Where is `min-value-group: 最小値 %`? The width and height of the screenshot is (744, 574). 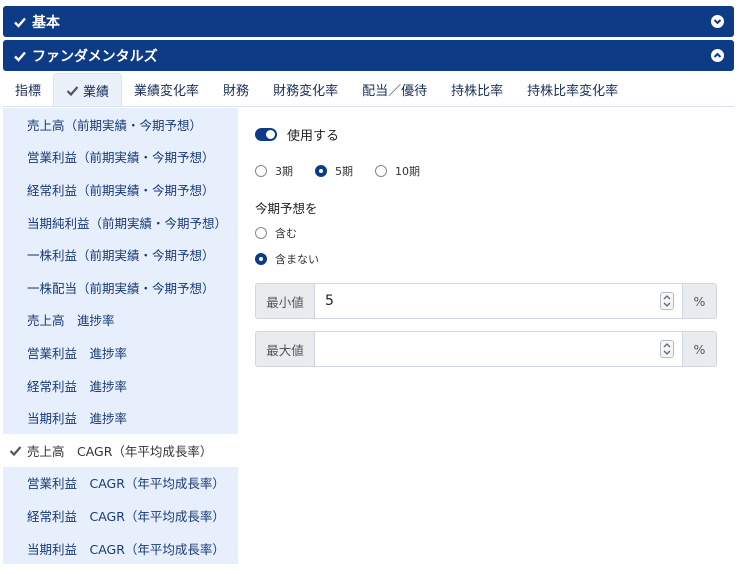
min-value-group: 最小値 % is located at coordinates (486, 301).